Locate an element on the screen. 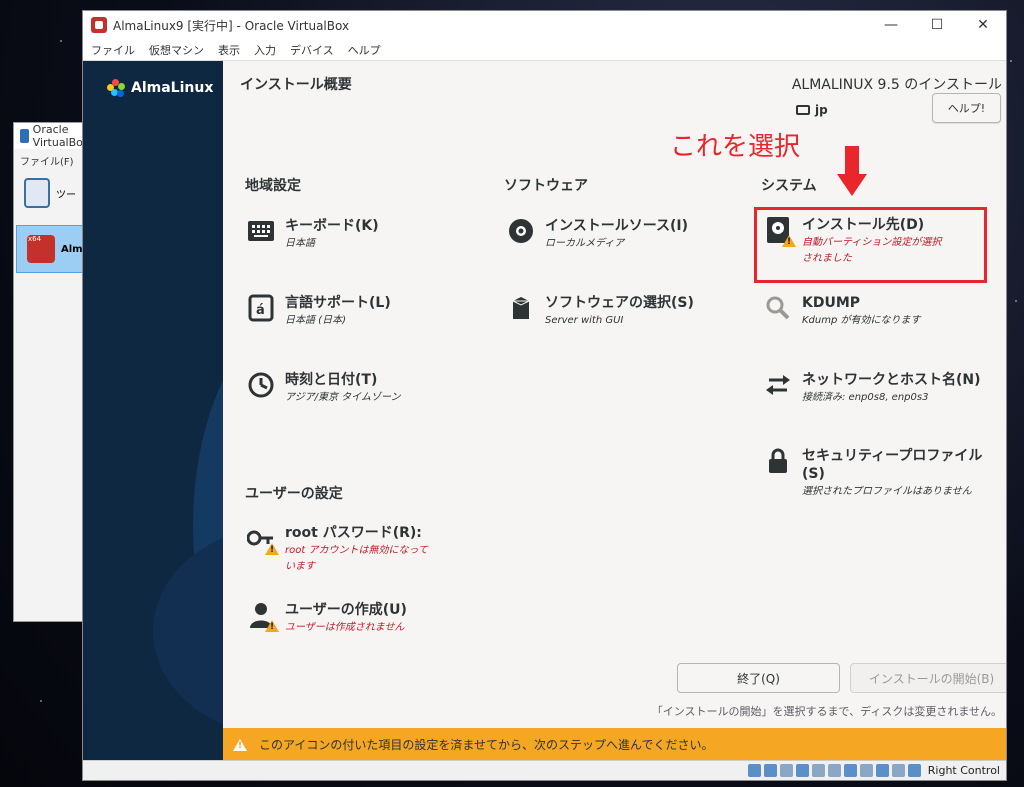  security-title-line2: (S) is located at coordinates (813, 474).